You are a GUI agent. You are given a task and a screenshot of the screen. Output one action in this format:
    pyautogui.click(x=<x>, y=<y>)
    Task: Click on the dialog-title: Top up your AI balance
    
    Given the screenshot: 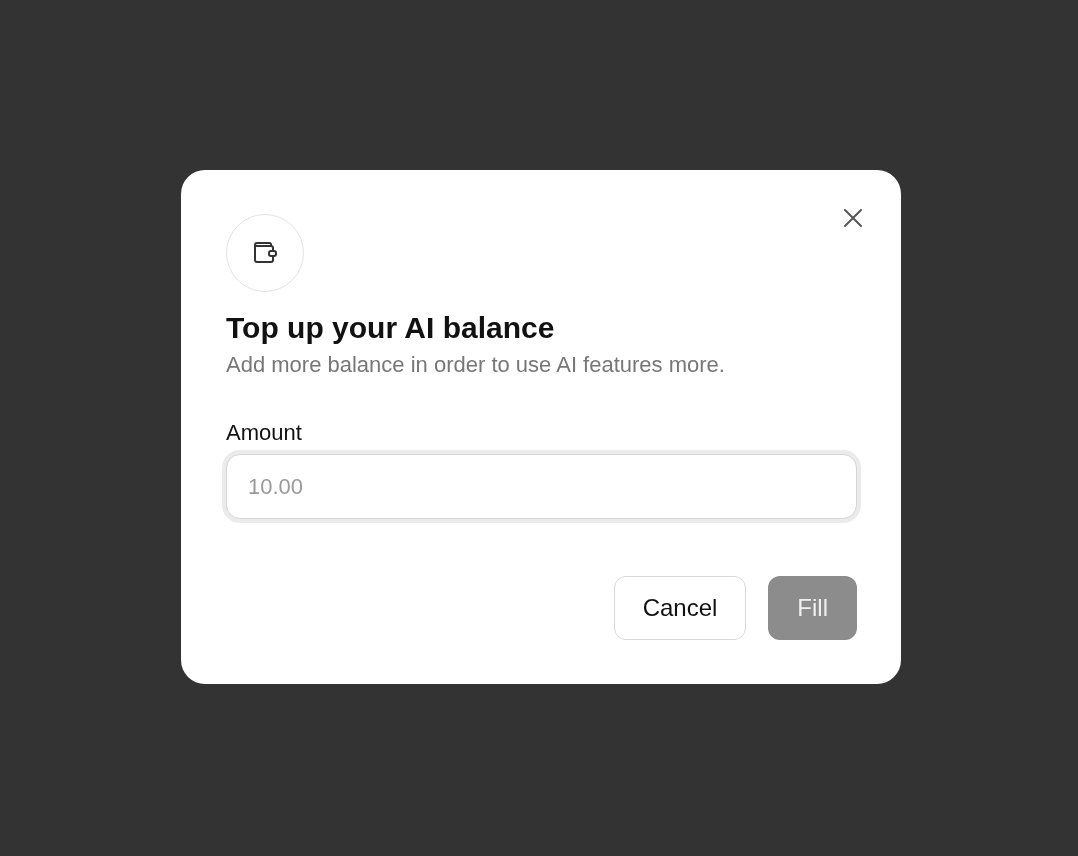 What is the action you would take?
    pyautogui.click(x=391, y=328)
    